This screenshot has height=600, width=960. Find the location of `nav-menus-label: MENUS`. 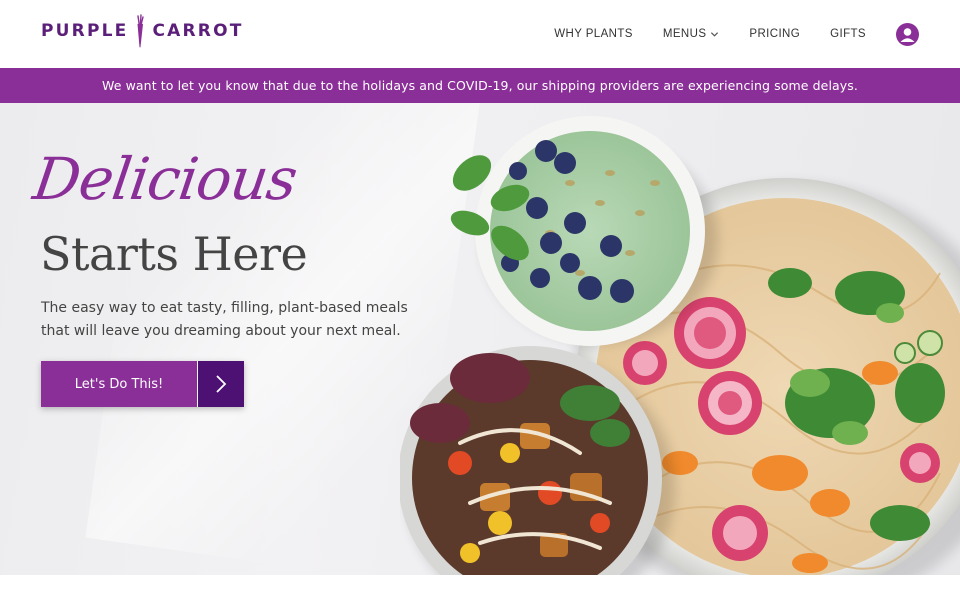

nav-menus-label: MENUS is located at coordinates (684, 34).